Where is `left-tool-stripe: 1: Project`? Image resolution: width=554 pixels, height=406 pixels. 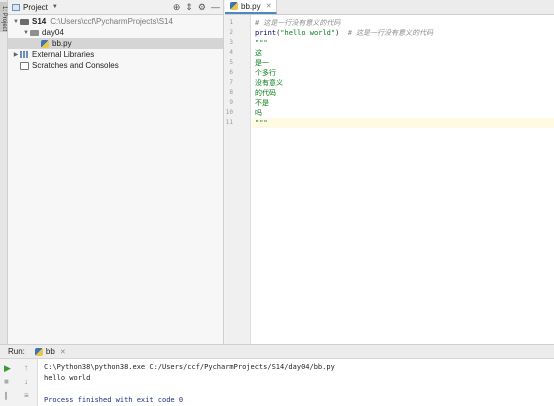 left-tool-stripe: 1: Project is located at coordinates (4, 172).